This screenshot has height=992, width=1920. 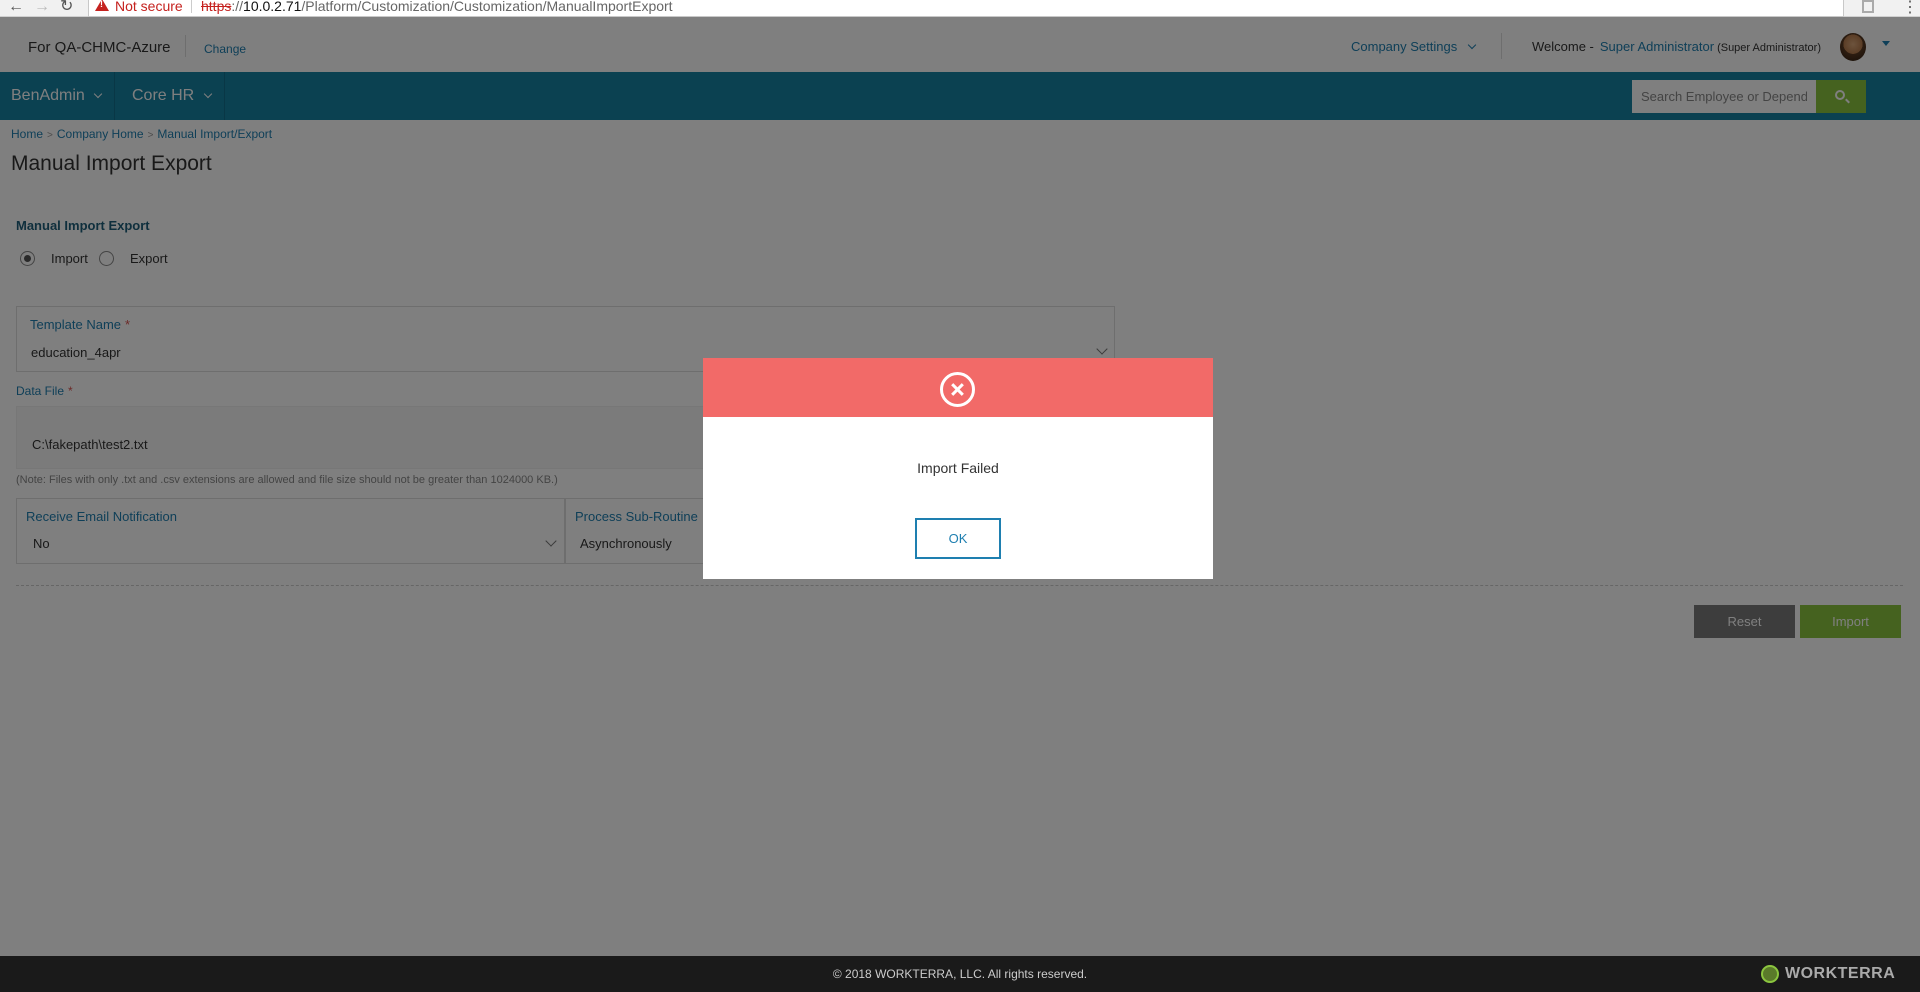 What do you see at coordinates (149, 7) in the screenshot?
I see `security-label: Not secure` at bounding box center [149, 7].